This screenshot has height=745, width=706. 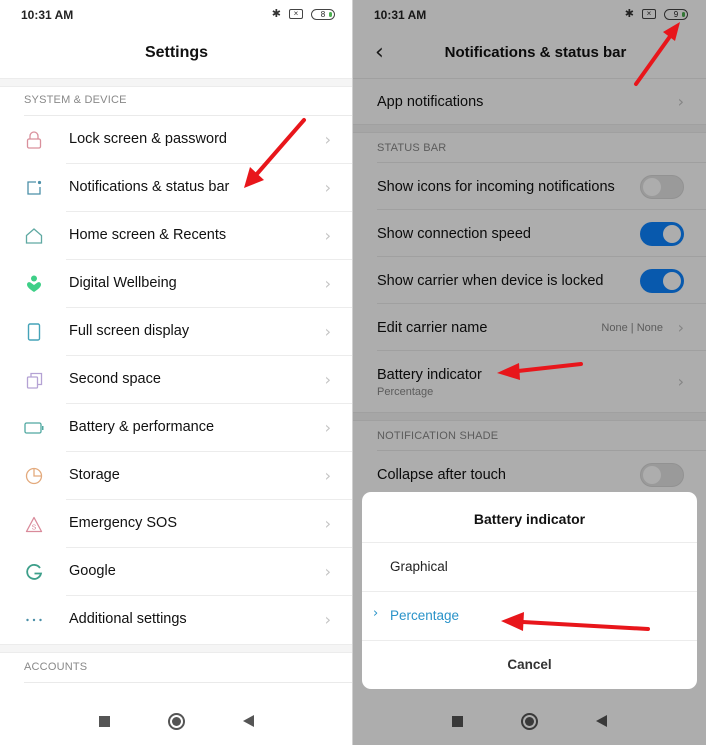 I want to click on sim-icon: ×, so click(x=296, y=14).